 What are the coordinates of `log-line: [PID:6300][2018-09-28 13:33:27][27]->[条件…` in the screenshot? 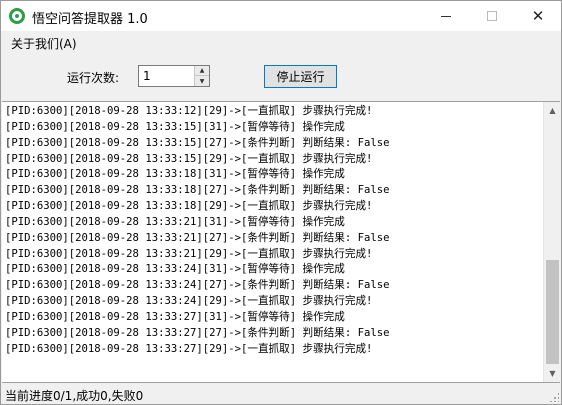 It's located at (197, 332).